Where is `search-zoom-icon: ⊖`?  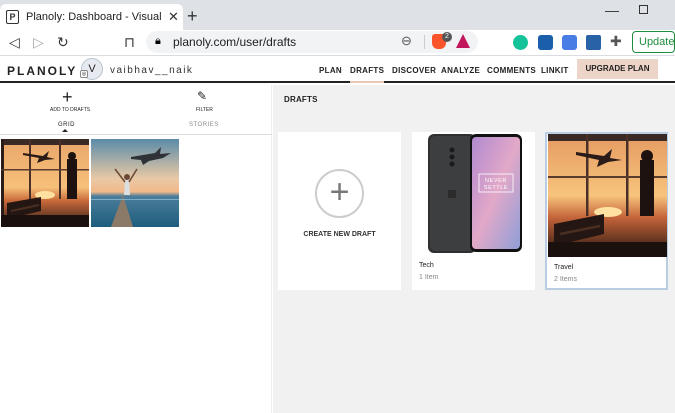 search-zoom-icon: ⊖ is located at coordinates (406, 41).